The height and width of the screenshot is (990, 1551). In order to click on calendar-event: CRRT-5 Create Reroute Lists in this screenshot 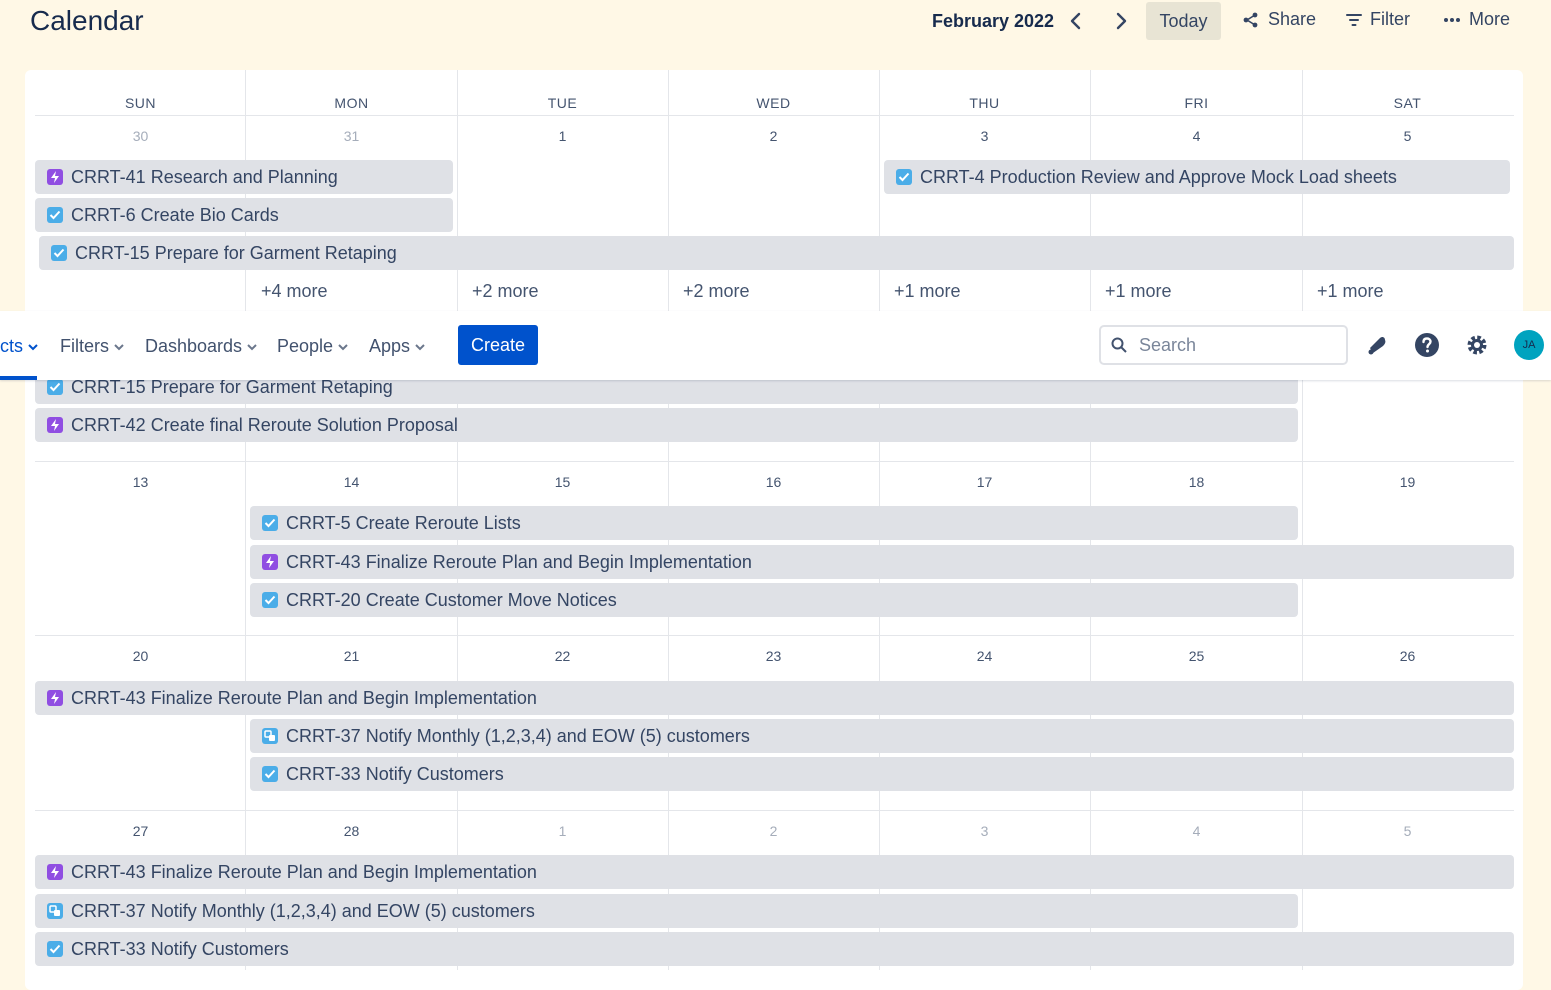, I will do `click(774, 523)`.